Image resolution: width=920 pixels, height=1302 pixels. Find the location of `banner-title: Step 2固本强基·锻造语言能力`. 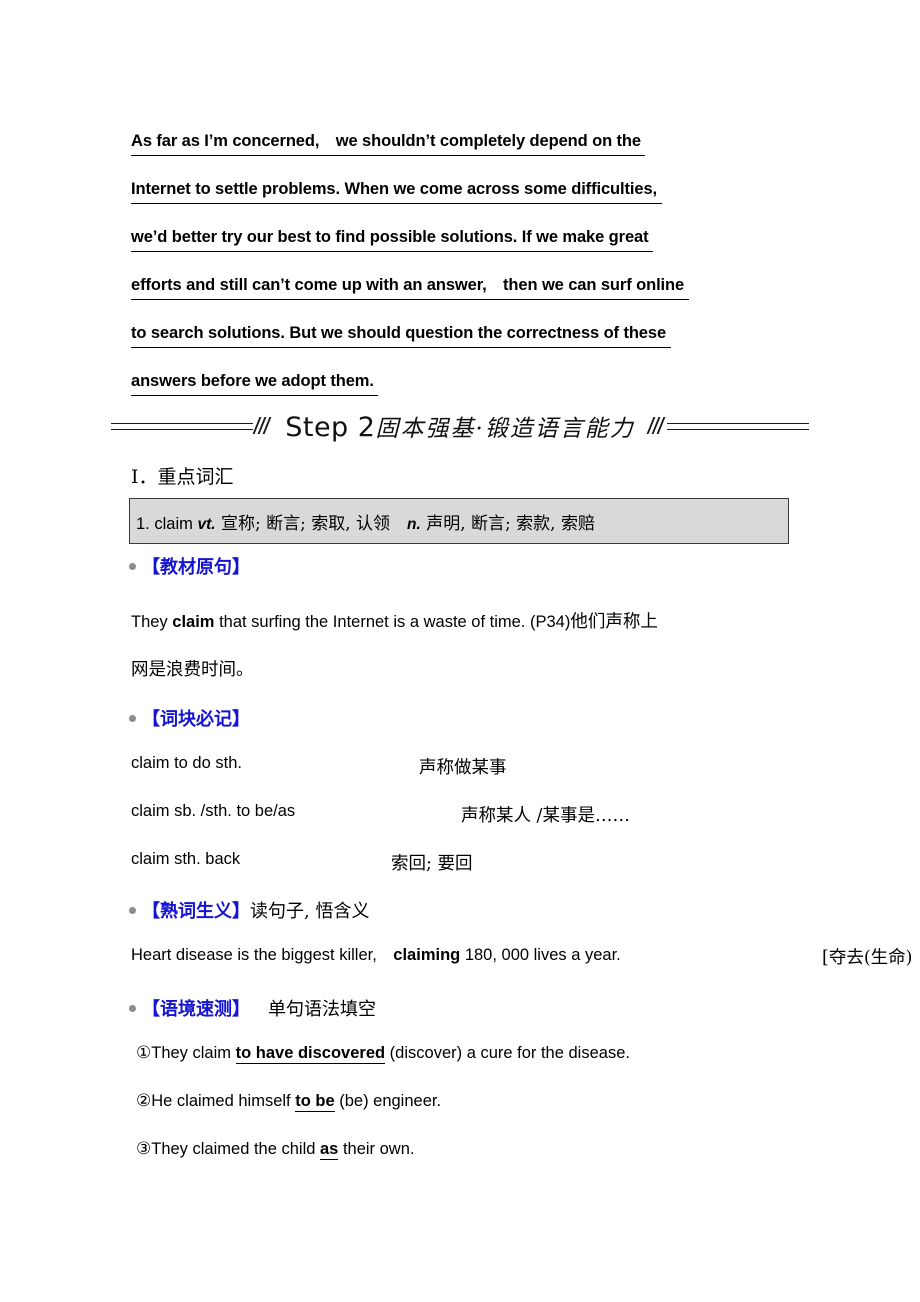

banner-title: Step 2固本强基·锻造语言能力 is located at coordinates (460, 426).